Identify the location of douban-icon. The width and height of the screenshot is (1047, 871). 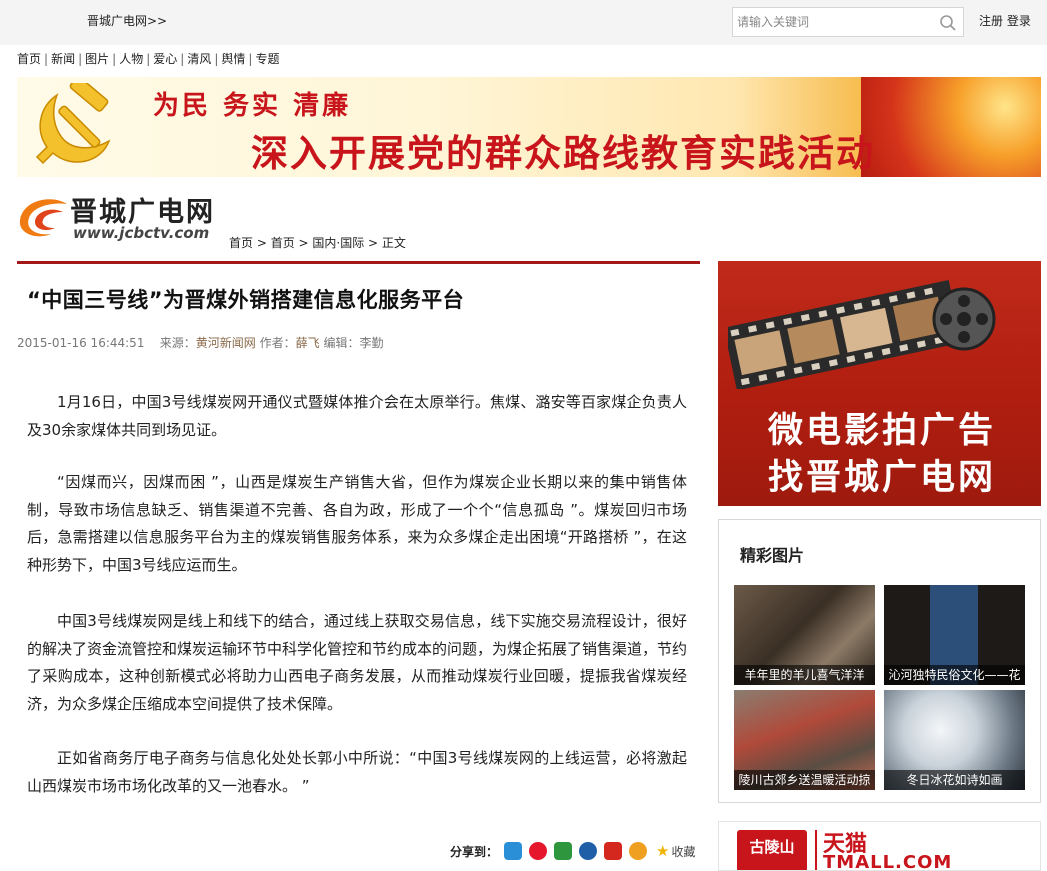
(563, 851).